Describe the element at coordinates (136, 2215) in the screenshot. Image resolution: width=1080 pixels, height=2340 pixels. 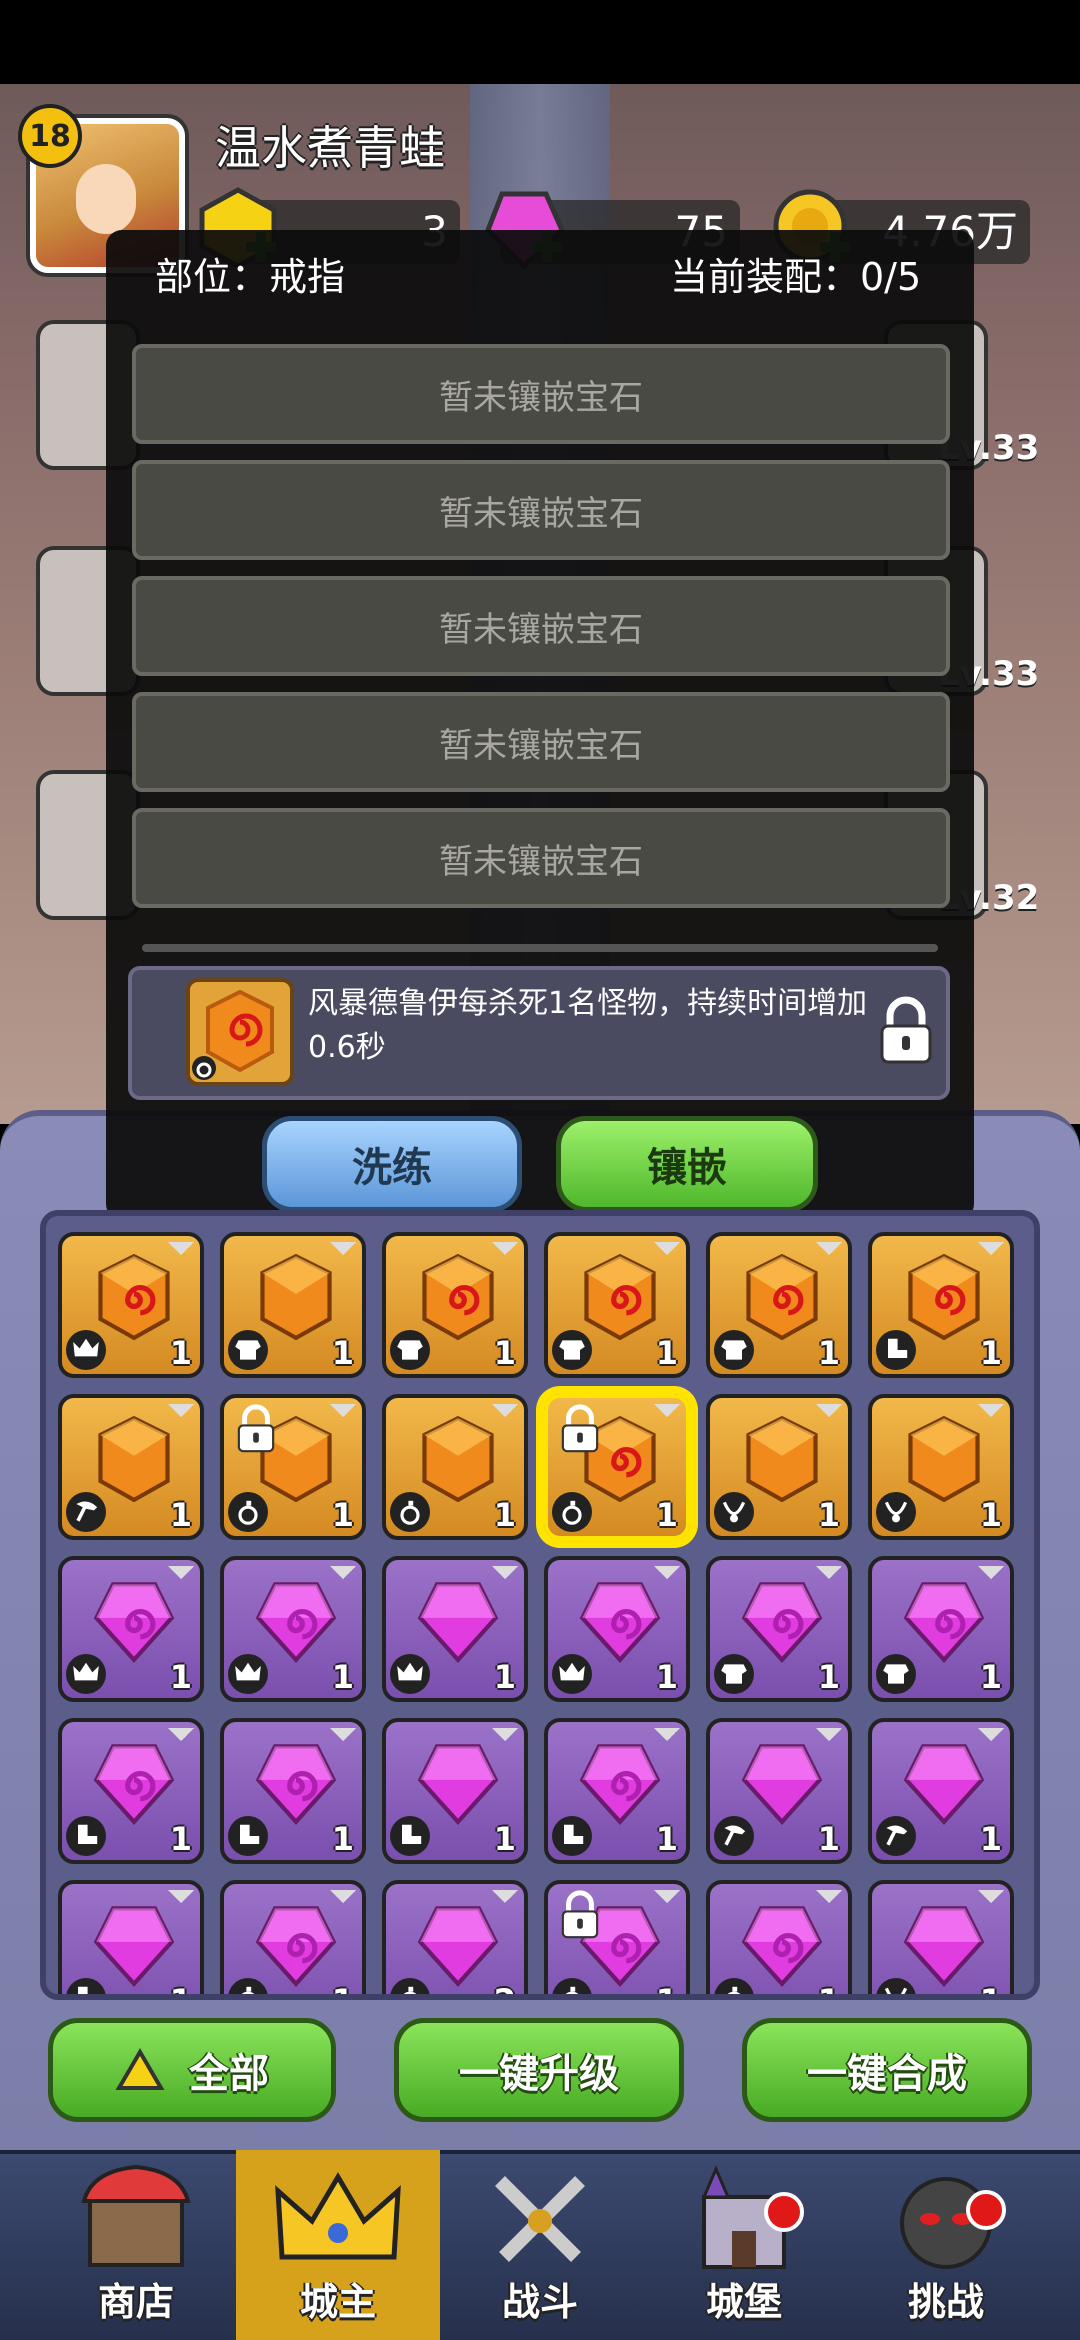
I see `shop-icon` at that location.